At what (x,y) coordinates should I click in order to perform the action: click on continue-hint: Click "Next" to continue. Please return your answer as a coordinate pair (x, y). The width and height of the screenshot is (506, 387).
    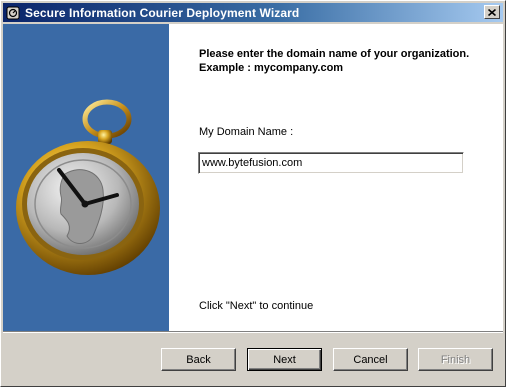
    Looking at the image, I should click on (256, 306).